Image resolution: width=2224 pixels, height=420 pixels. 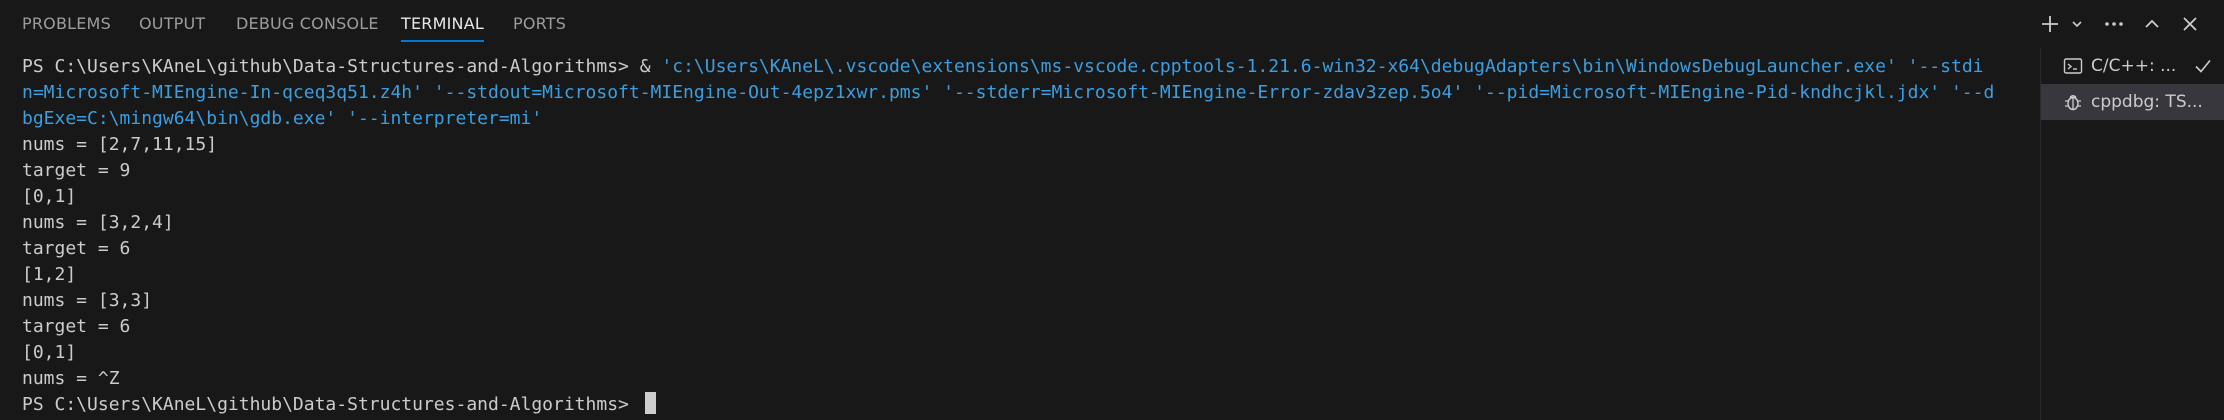 I want to click on terminal-output-line: nums = ^Z, so click(x=71, y=378).